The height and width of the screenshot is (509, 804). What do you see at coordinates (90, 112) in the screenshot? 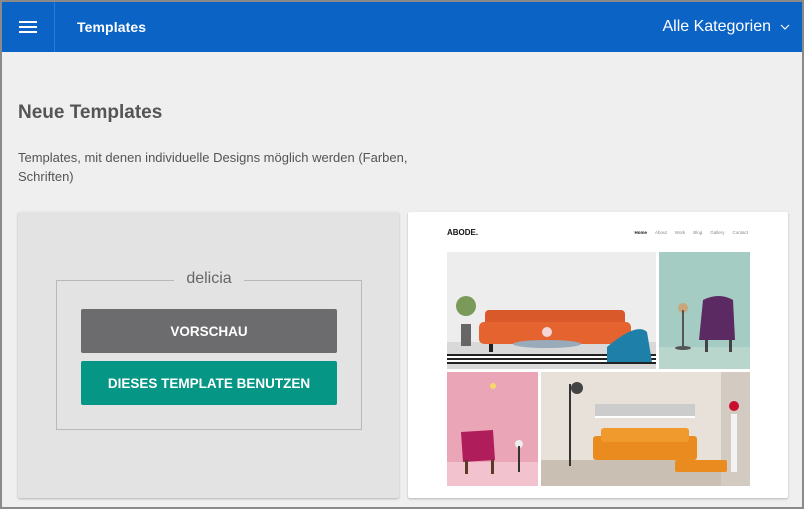
I see `section-title: Neue Templates` at bounding box center [90, 112].